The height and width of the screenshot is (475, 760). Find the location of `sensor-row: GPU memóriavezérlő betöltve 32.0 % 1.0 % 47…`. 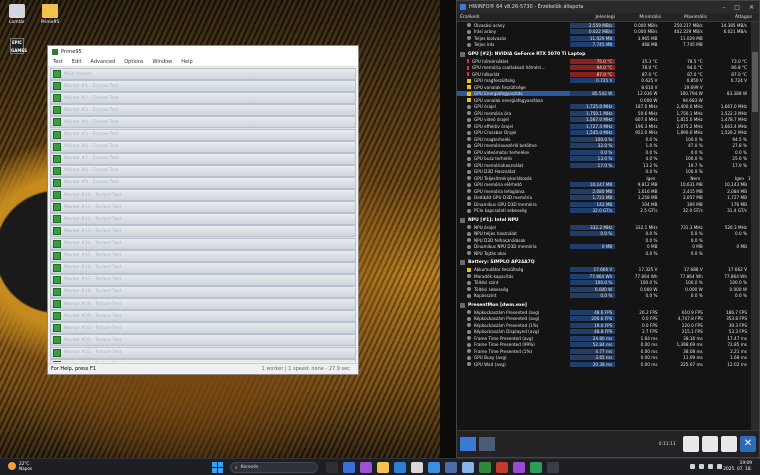

sensor-row: GPU memóriavezérlő betöltve 32.0 % 1.0 % 47… is located at coordinates (604, 146).